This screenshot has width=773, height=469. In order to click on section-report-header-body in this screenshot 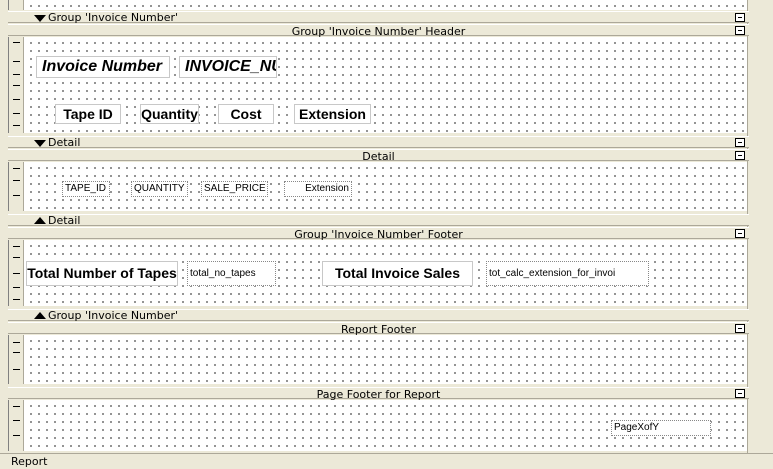, I will do `click(377, 5)`.